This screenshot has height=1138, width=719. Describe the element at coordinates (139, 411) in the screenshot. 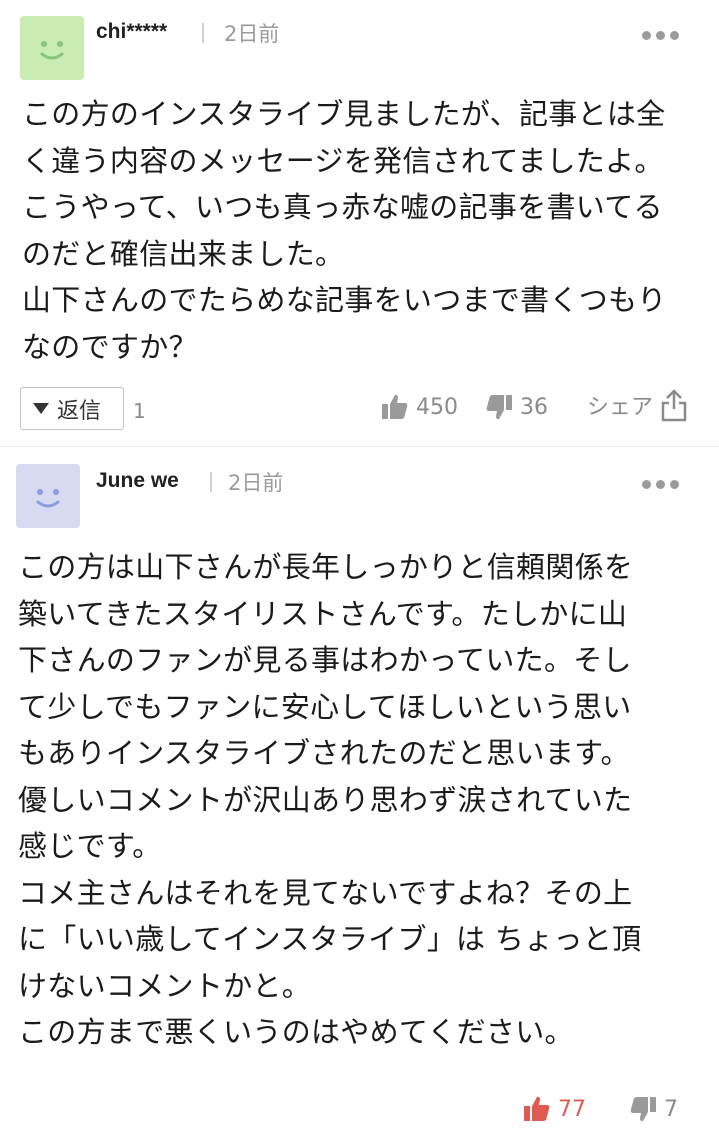

I see `reply-count: 1` at that location.